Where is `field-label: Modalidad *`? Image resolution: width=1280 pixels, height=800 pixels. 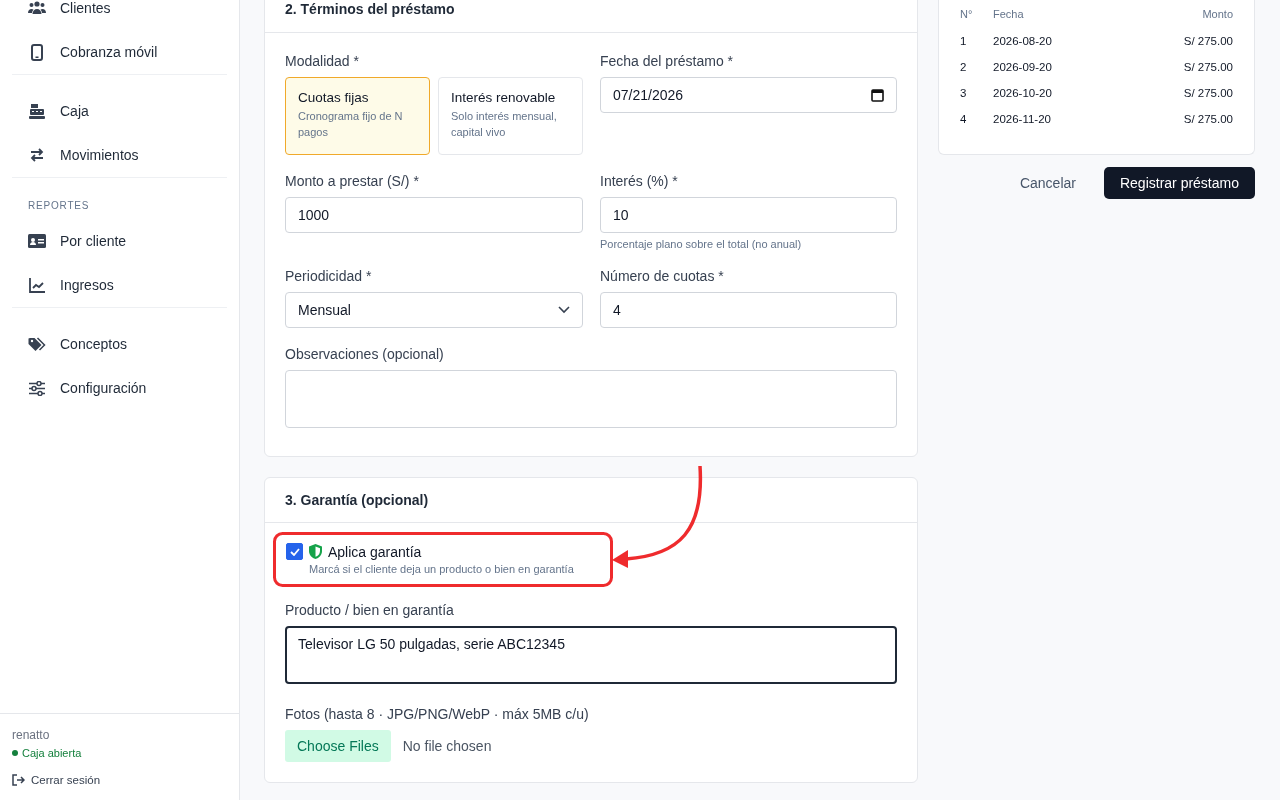 field-label: Modalidad * is located at coordinates (322, 61).